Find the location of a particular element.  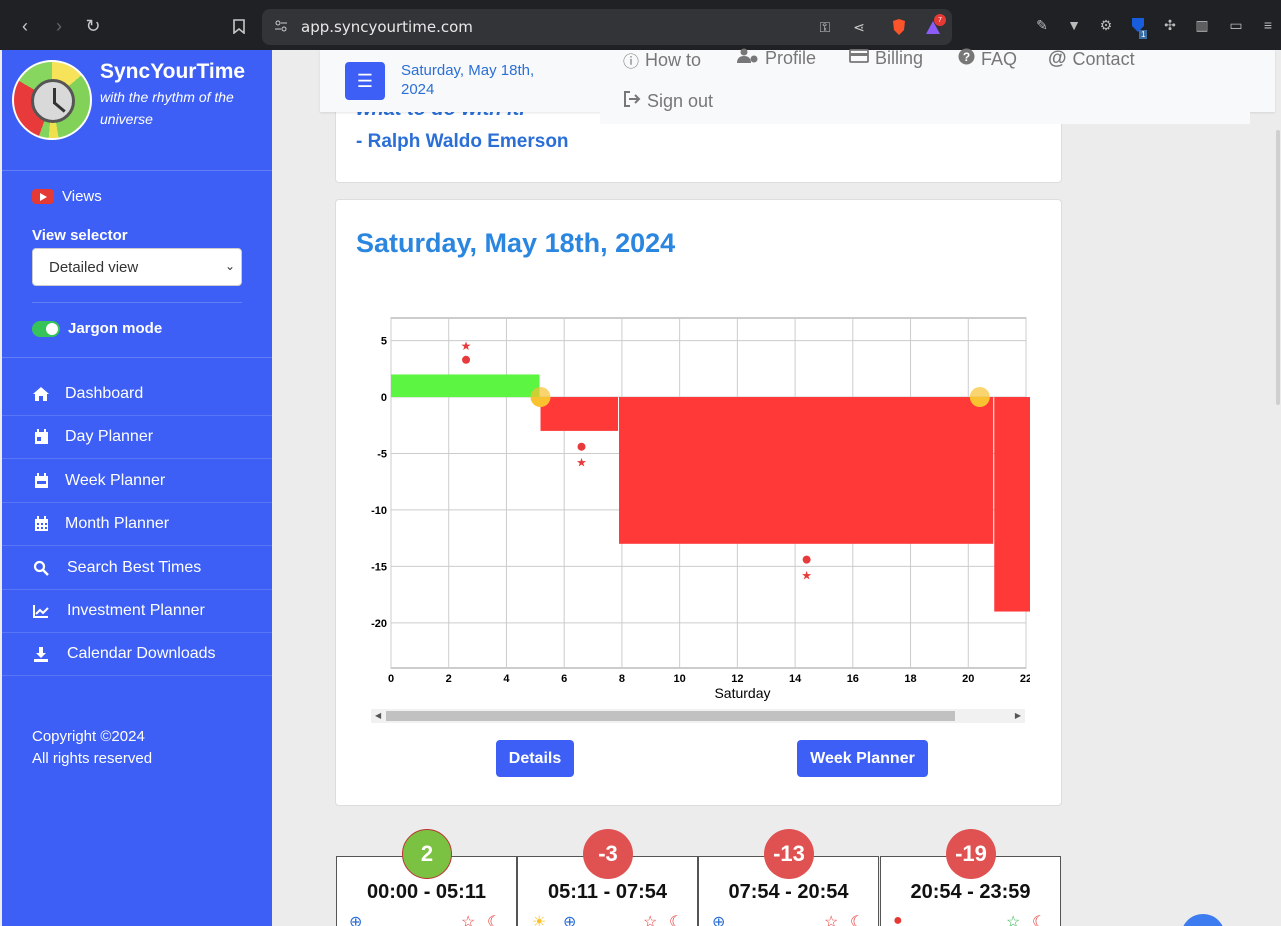

question-icon: ? is located at coordinates (966, 59).